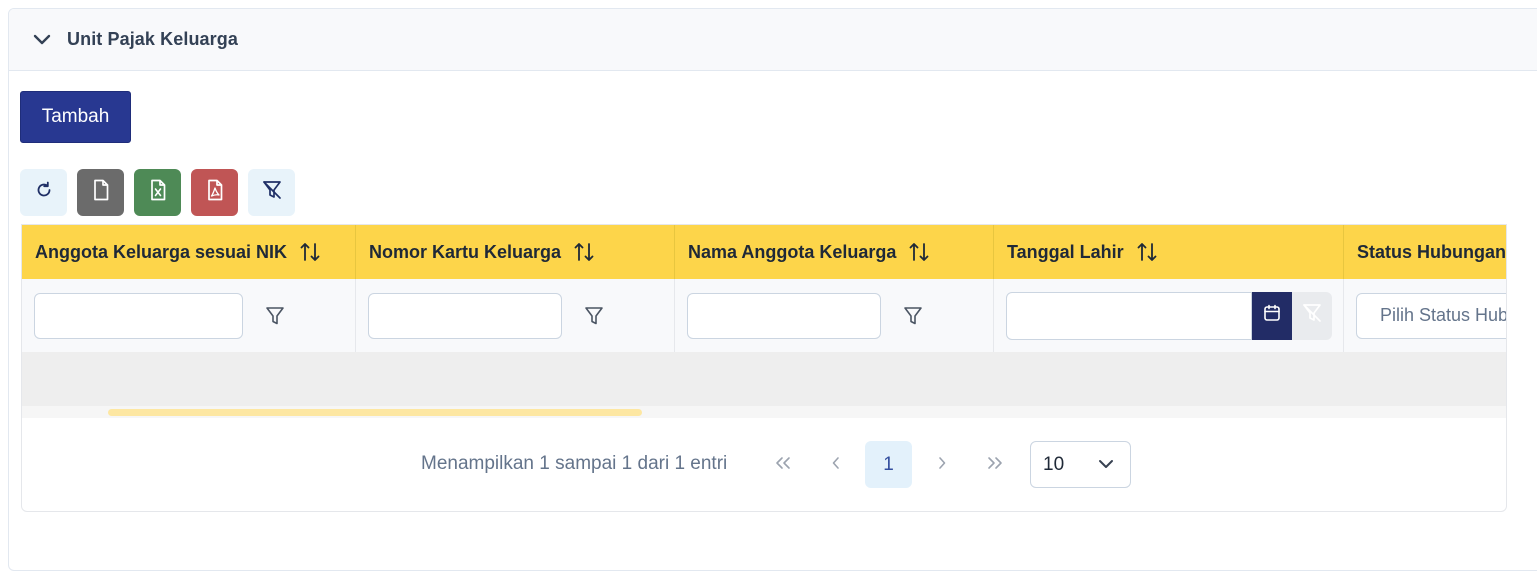  What do you see at coordinates (1080, 464) in the screenshot?
I see `rows-per-page-select: 10` at bounding box center [1080, 464].